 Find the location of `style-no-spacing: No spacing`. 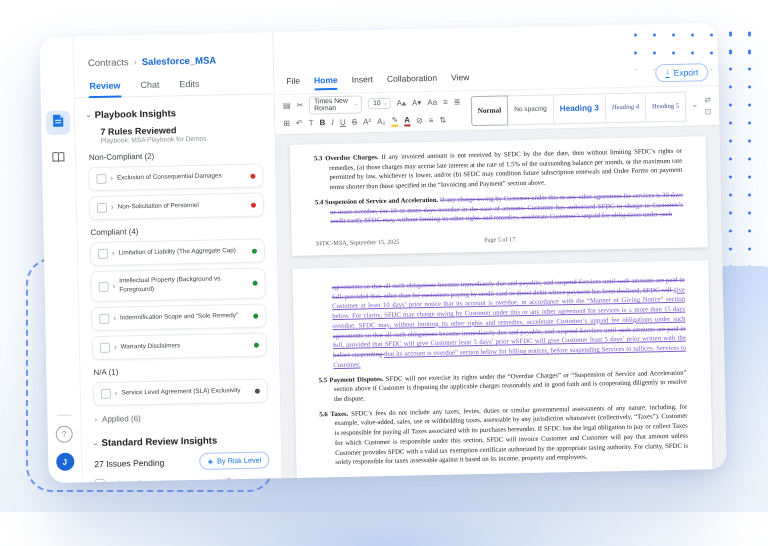

style-no-spacing: No spacing is located at coordinates (531, 109).